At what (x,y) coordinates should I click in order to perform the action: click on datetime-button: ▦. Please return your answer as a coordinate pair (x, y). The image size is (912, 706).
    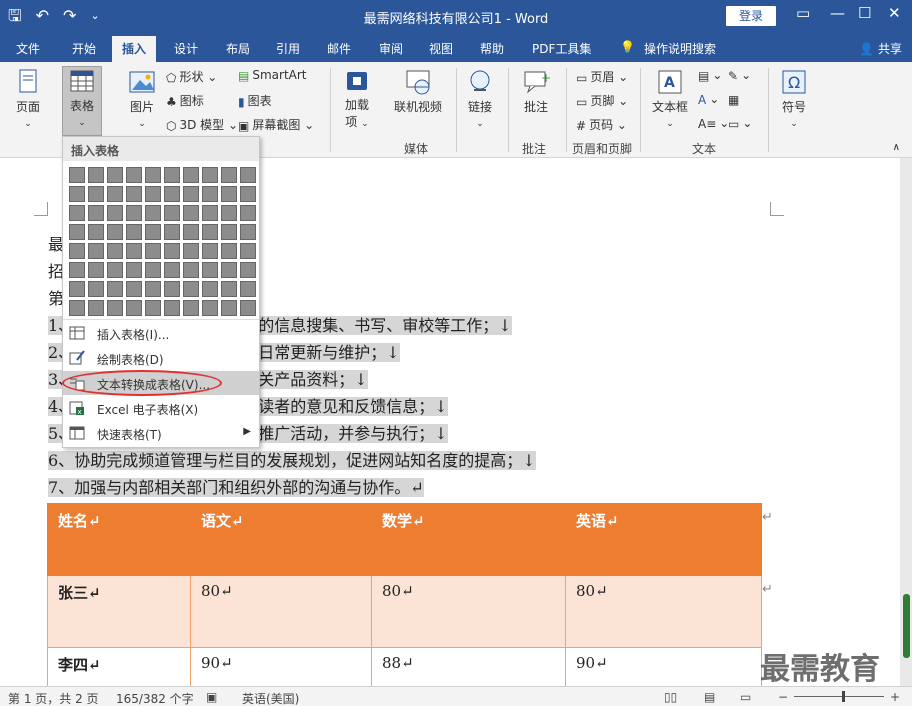
    Looking at the image, I should click on (735, 99).